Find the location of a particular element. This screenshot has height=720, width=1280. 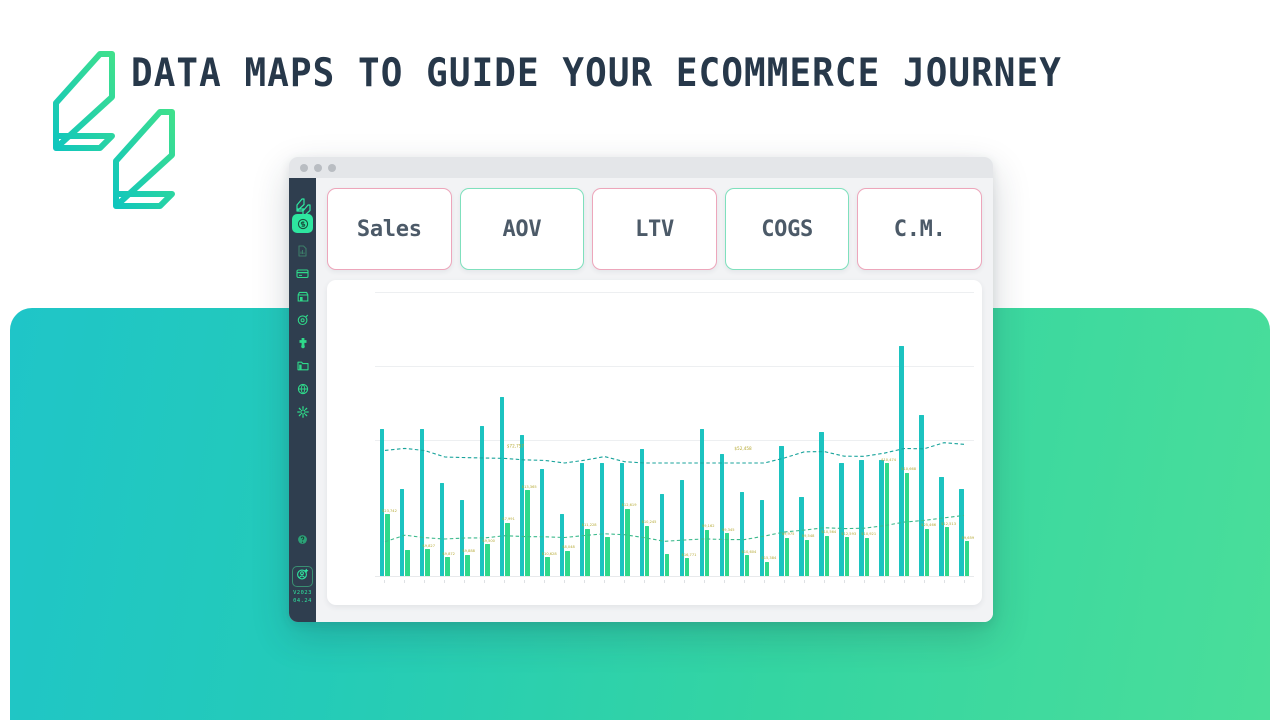

card-icon is located at coordinates (302, 273).